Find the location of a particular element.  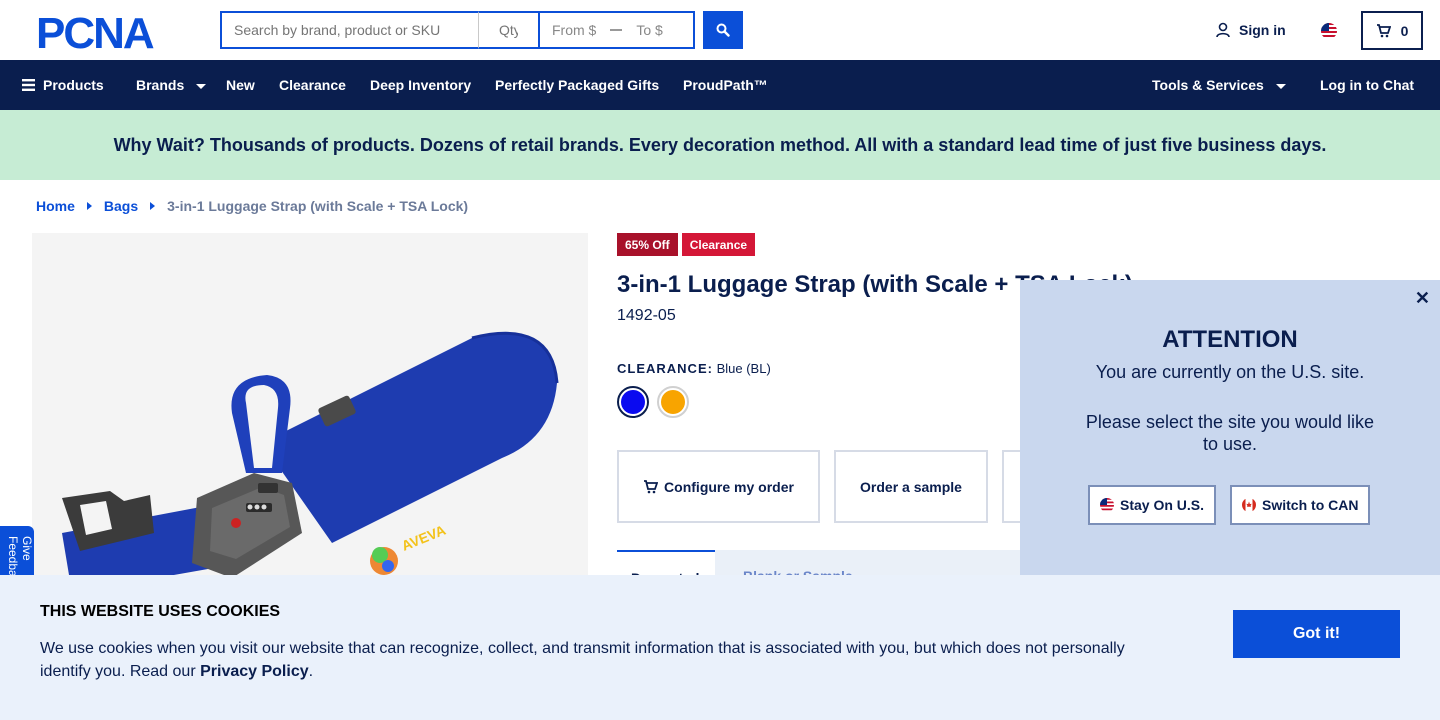

canada-flag-icon is located at coordinates (1249, 505).